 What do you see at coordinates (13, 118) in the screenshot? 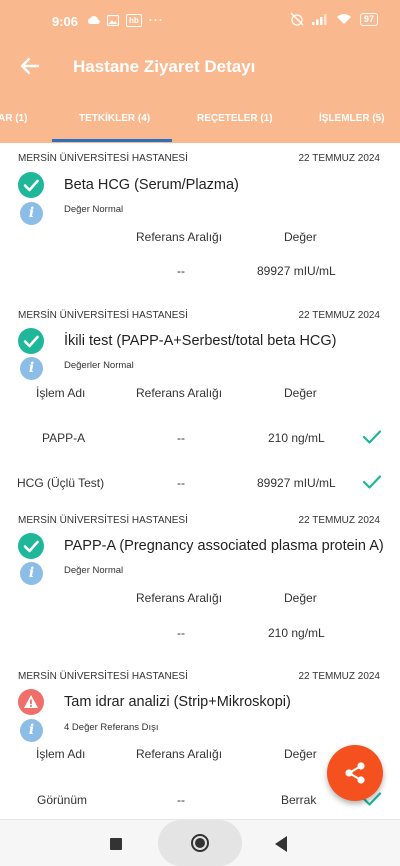
I see `tab-1: AR (1)` at bounding box center [13, 118].